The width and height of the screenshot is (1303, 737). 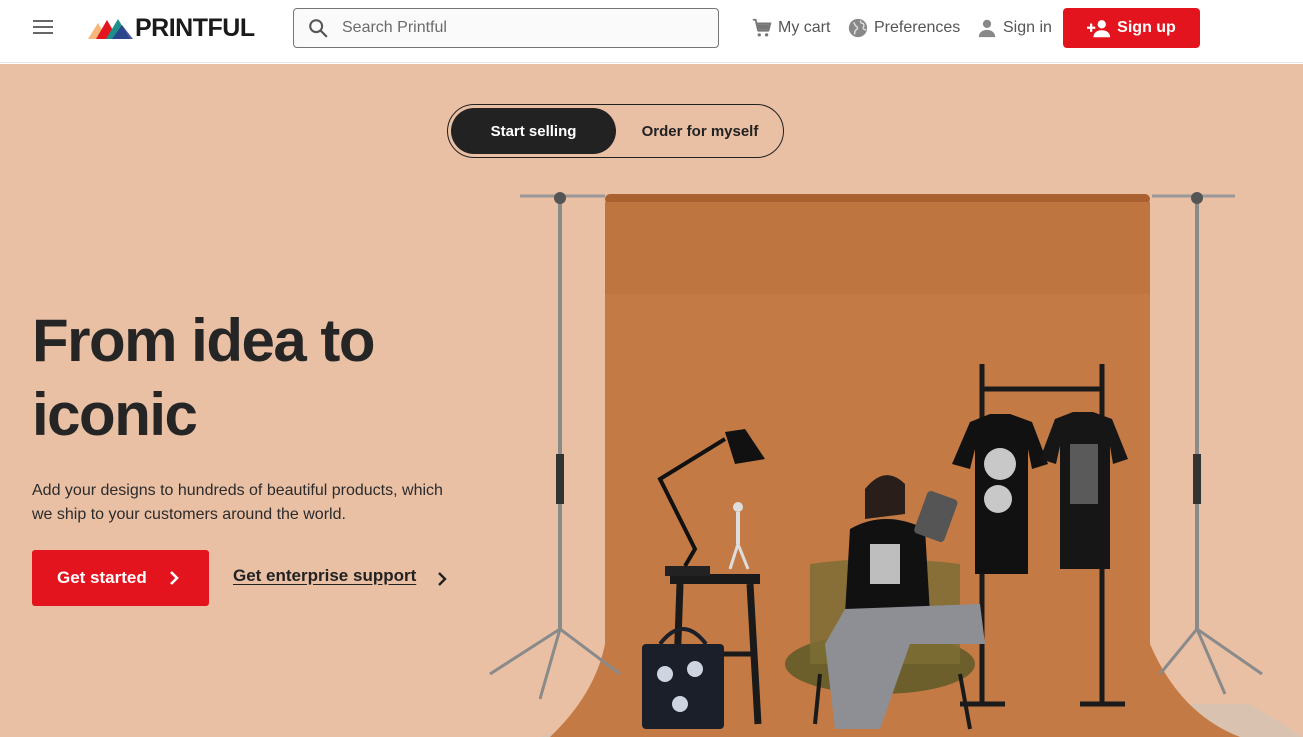 I want to click on cart-icon, so click(x=762, y=27).